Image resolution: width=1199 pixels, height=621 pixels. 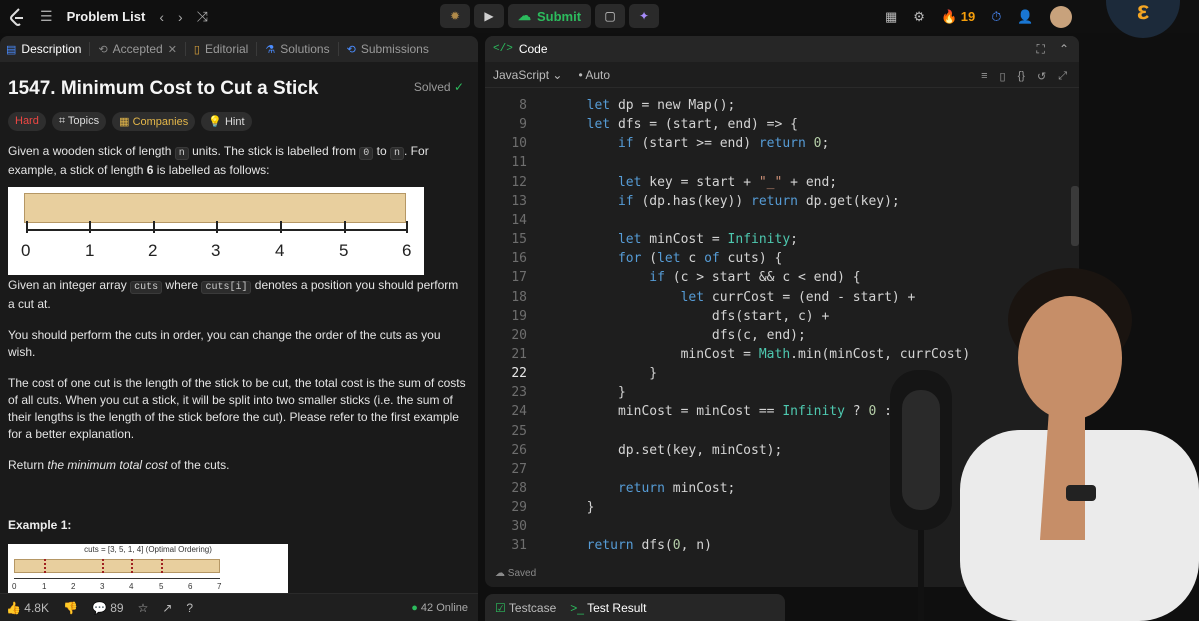 What do you see at coordinates (958, 17) in the screenshot?
I see `streak-counter: 🔥 19` at bounding box center [958, 17].